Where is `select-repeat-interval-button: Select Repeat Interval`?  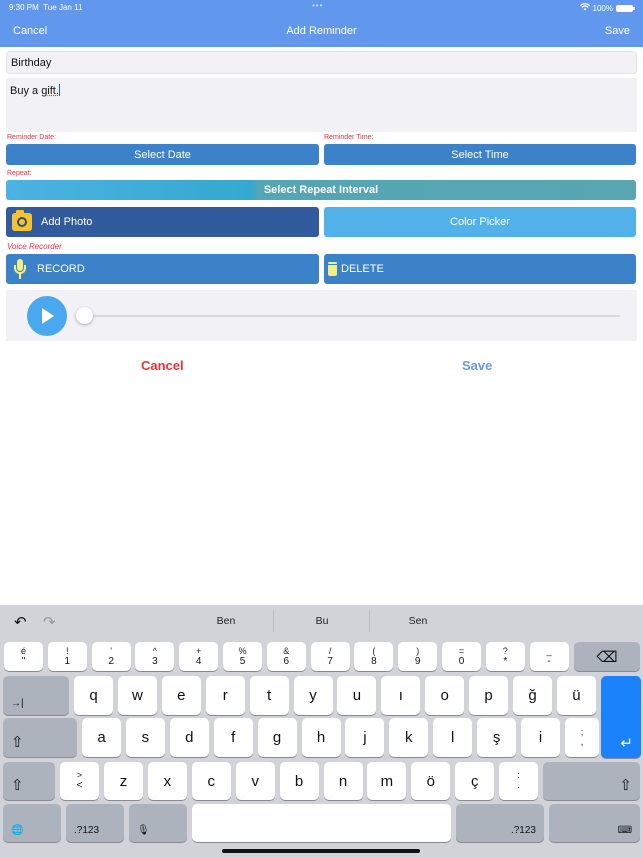 select-repeat-interval-button: Select Repeat Interval is located at coordinates (321, 190).